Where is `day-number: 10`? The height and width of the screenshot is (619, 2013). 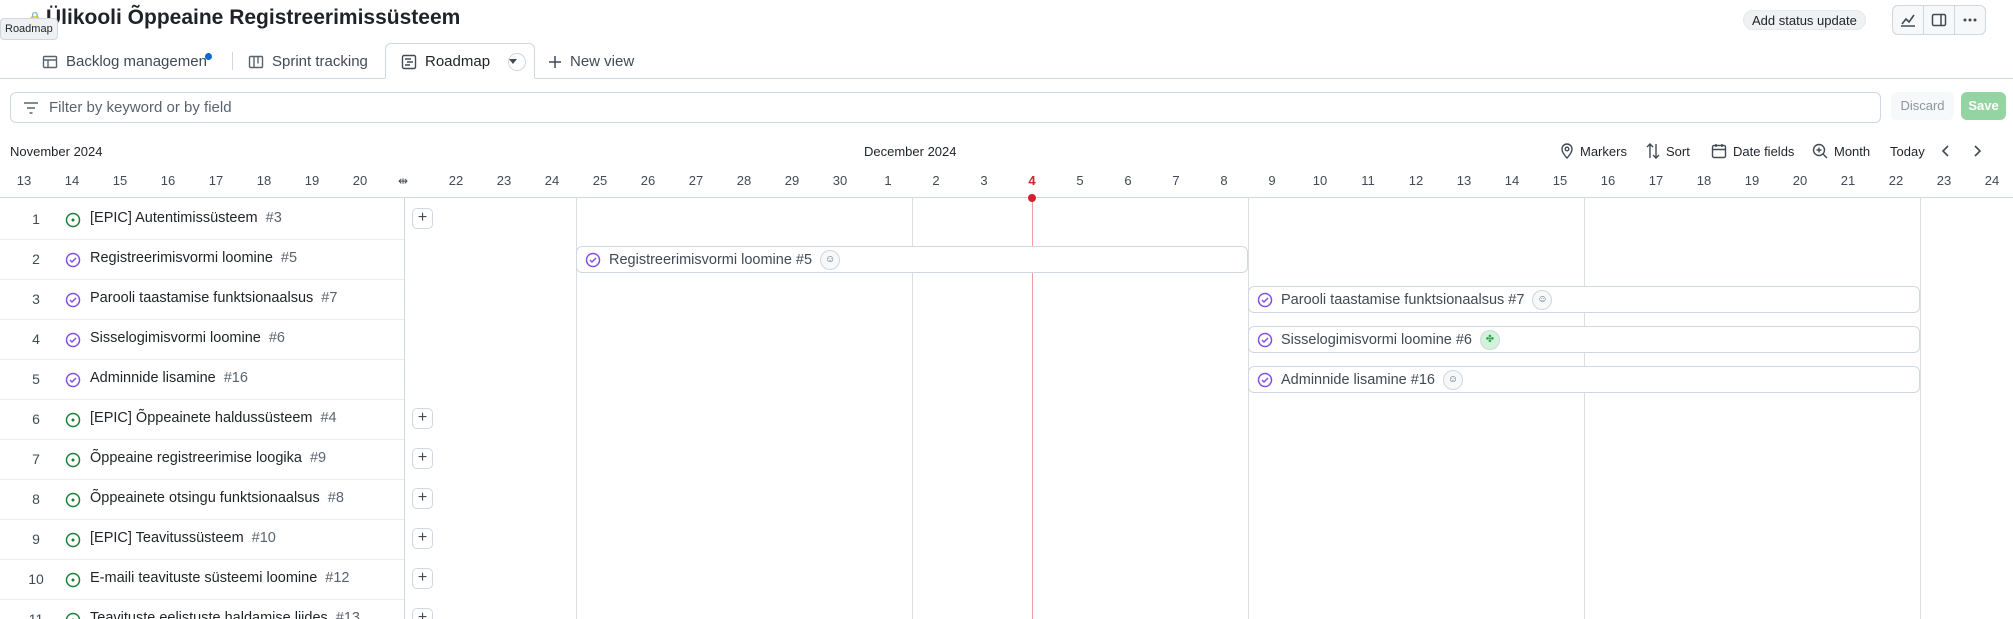 day-number: 10 is located at coordinates (1320, 180).